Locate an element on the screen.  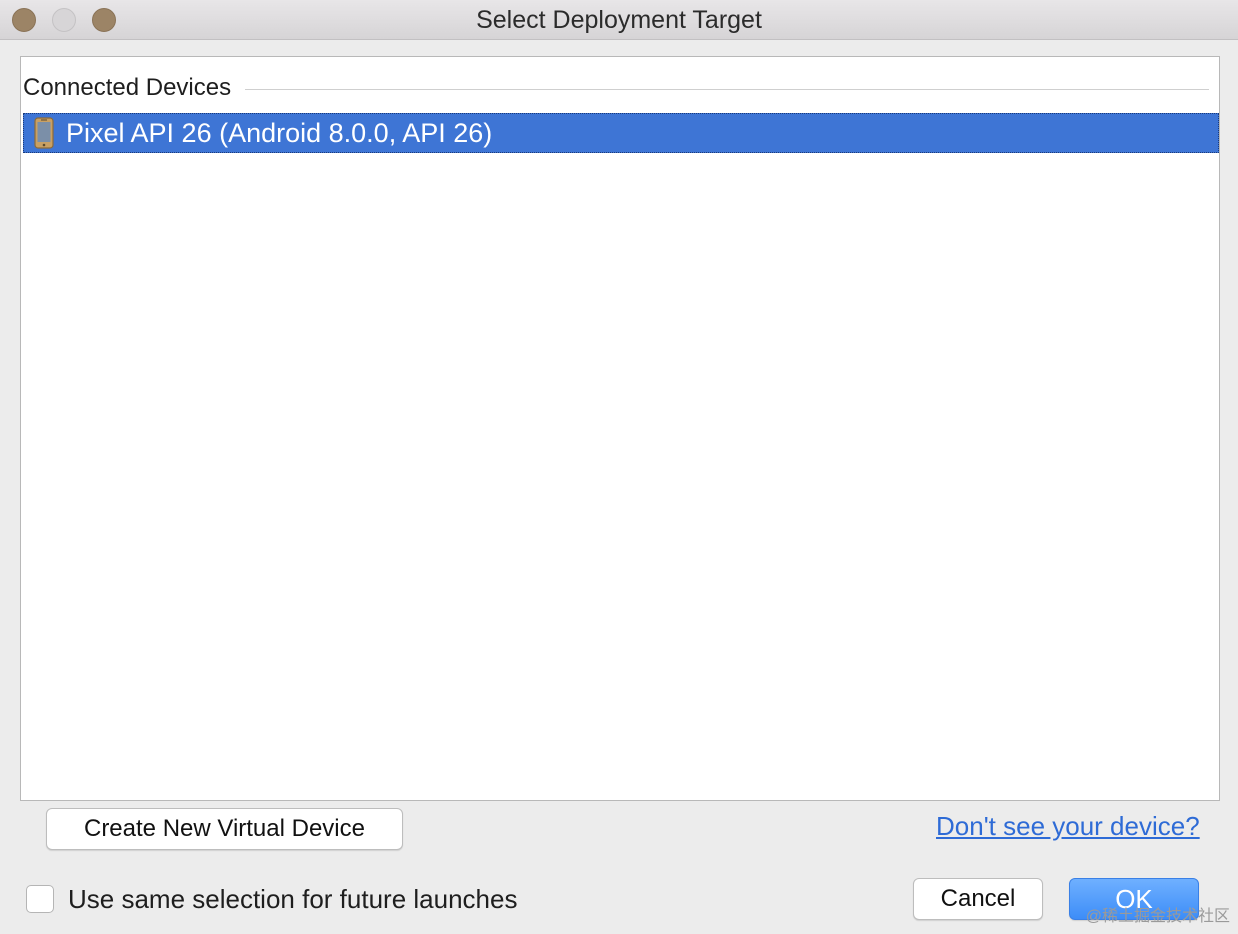
window-title: Select Deployment Target is located at coordinates (619, 20).